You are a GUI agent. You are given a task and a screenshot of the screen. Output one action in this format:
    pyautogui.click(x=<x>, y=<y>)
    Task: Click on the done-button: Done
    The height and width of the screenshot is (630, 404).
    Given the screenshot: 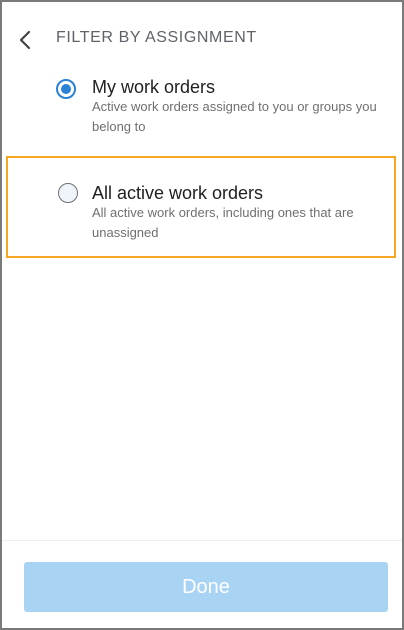 What is the action you would take?
    pyautogui.click(x=206, y=587)
    